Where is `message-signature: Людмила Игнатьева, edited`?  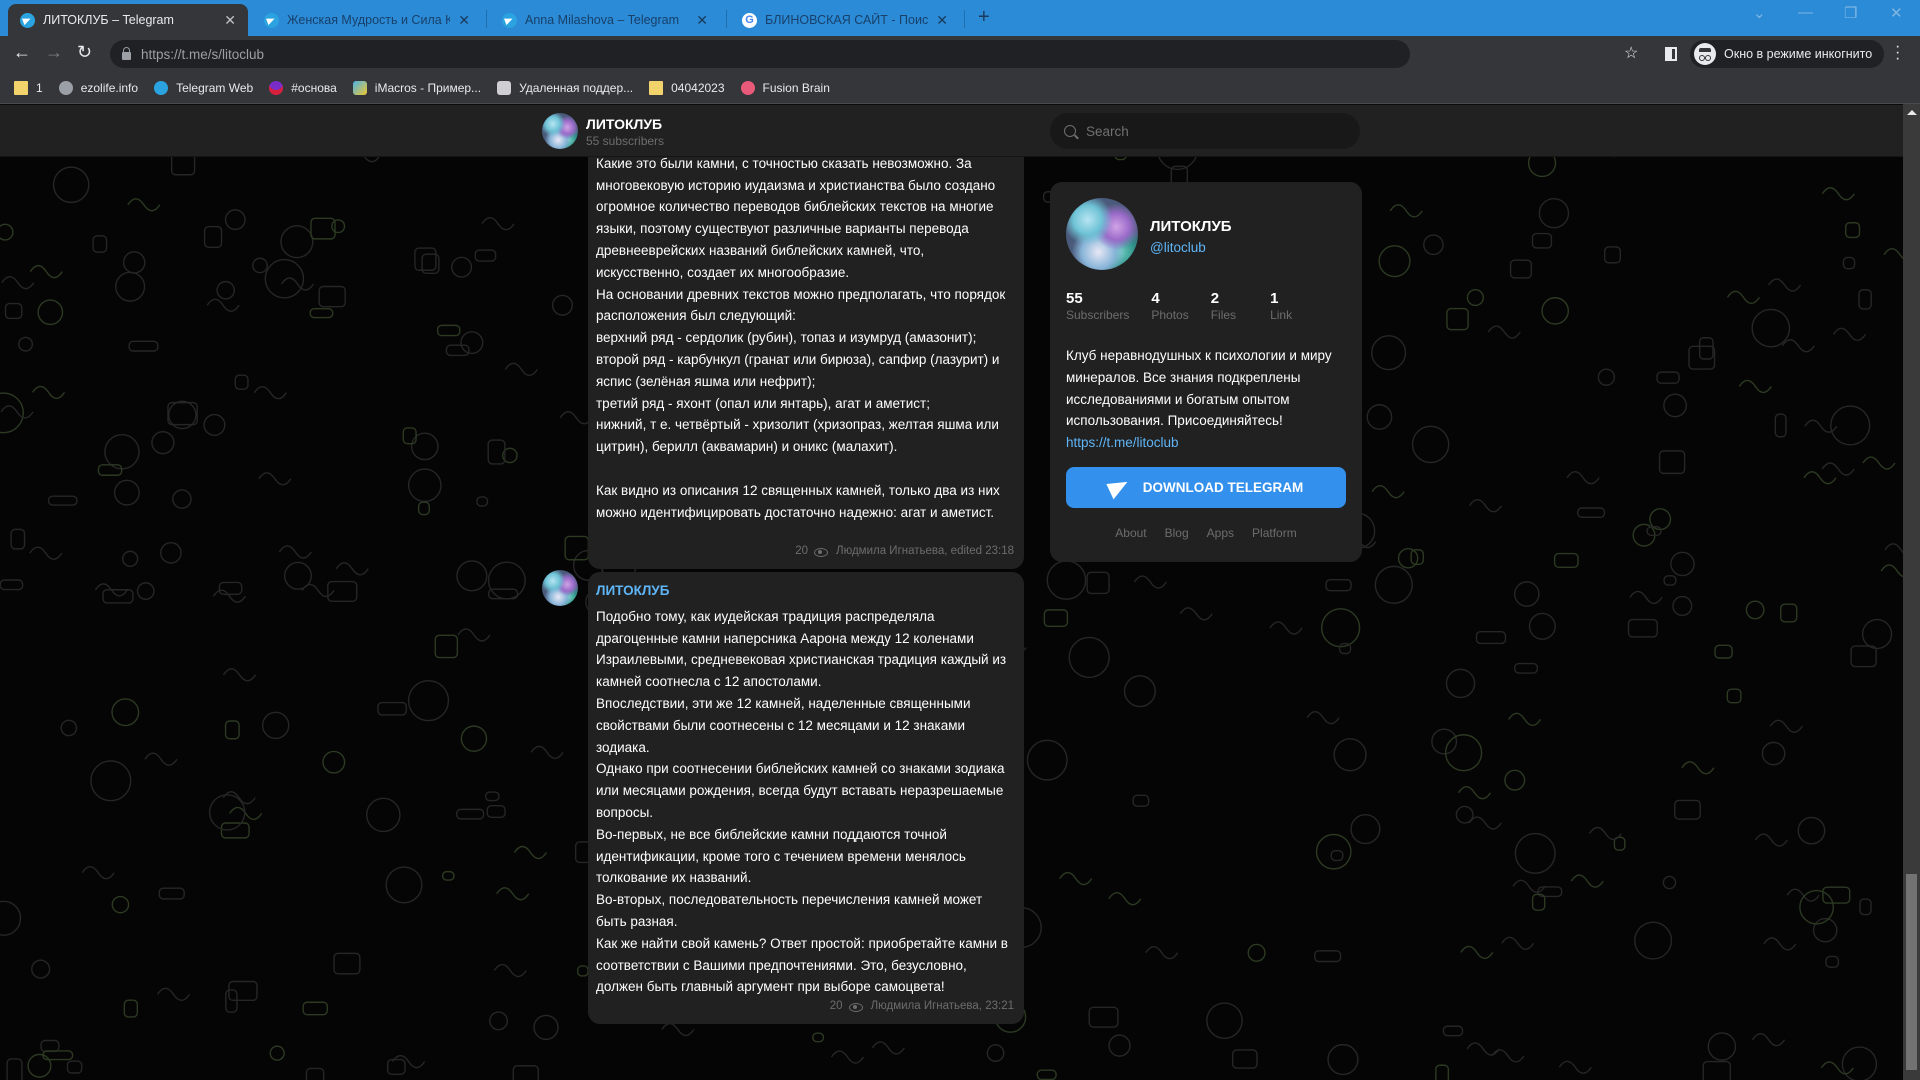
message-signature: Людмила Игнатьева, edited is located at coordinates (909, 551).